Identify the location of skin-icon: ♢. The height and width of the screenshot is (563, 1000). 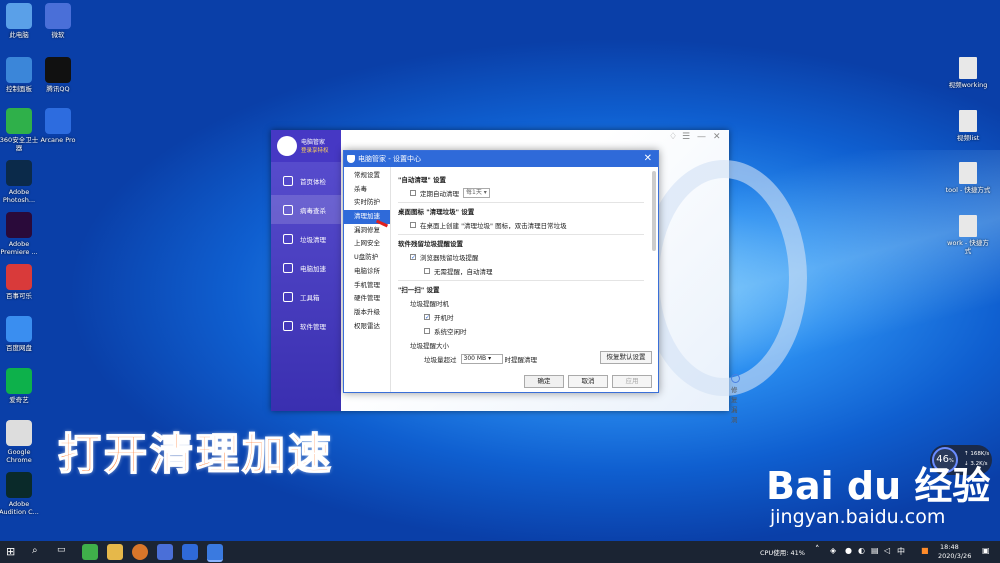
(673, 137).